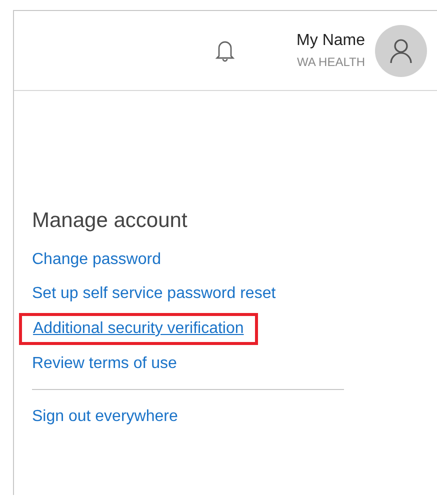 The width and height of the screenshot is (437, 496). Describe the element at coordinates (96, 260) in the screenshot. I see `account-link: Change password` at that location.